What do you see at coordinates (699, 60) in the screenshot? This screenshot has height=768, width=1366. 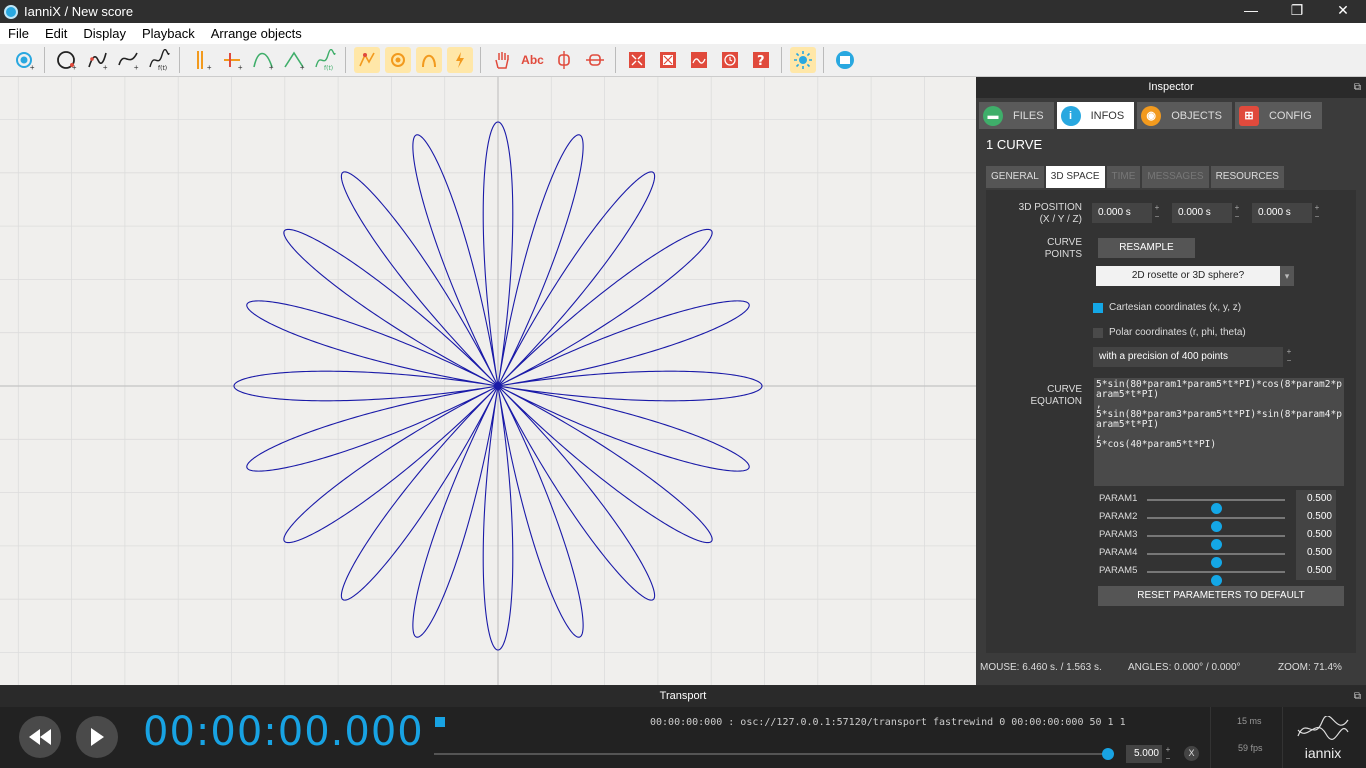 I see `render-icon` at bounding box center [699, 60].